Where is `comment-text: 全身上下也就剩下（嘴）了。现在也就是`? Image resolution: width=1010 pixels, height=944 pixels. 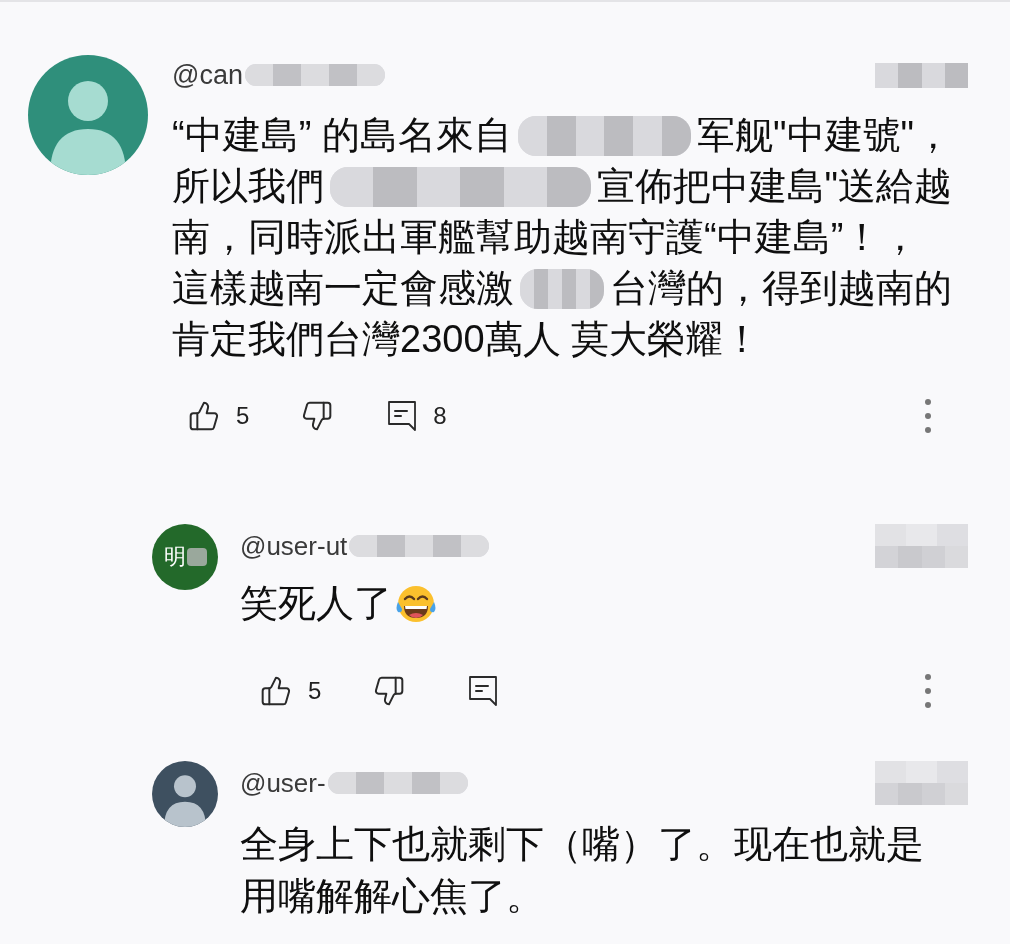 comment-text: 全身上下也就剩下（嘴）了。现在也就是 is located at coordinates (582, 844).